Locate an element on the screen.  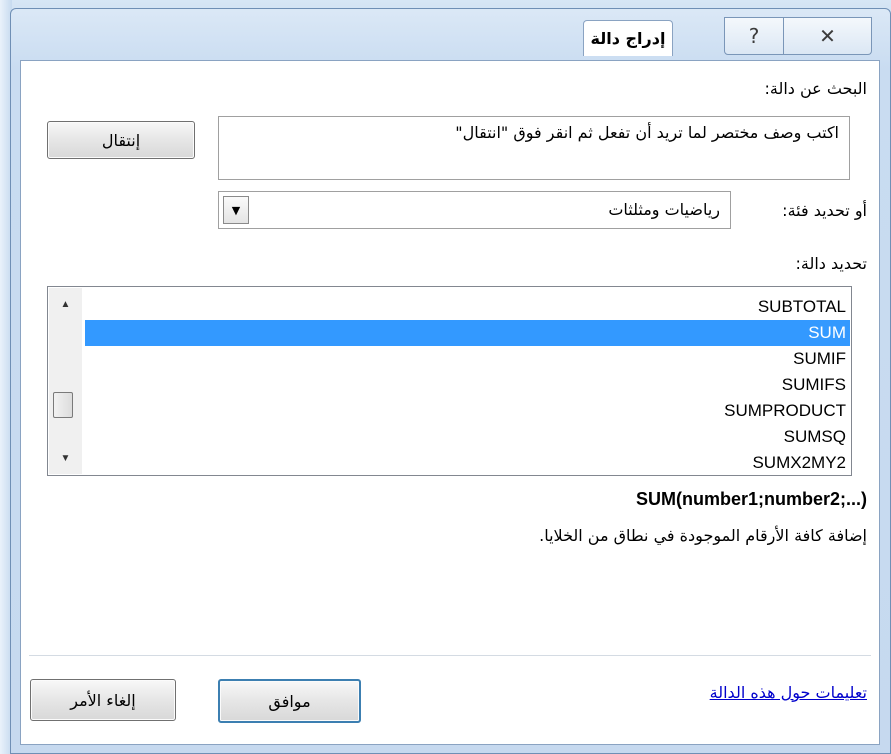
scroll-down-icon: ▼ is located at coordinates (65, 458).